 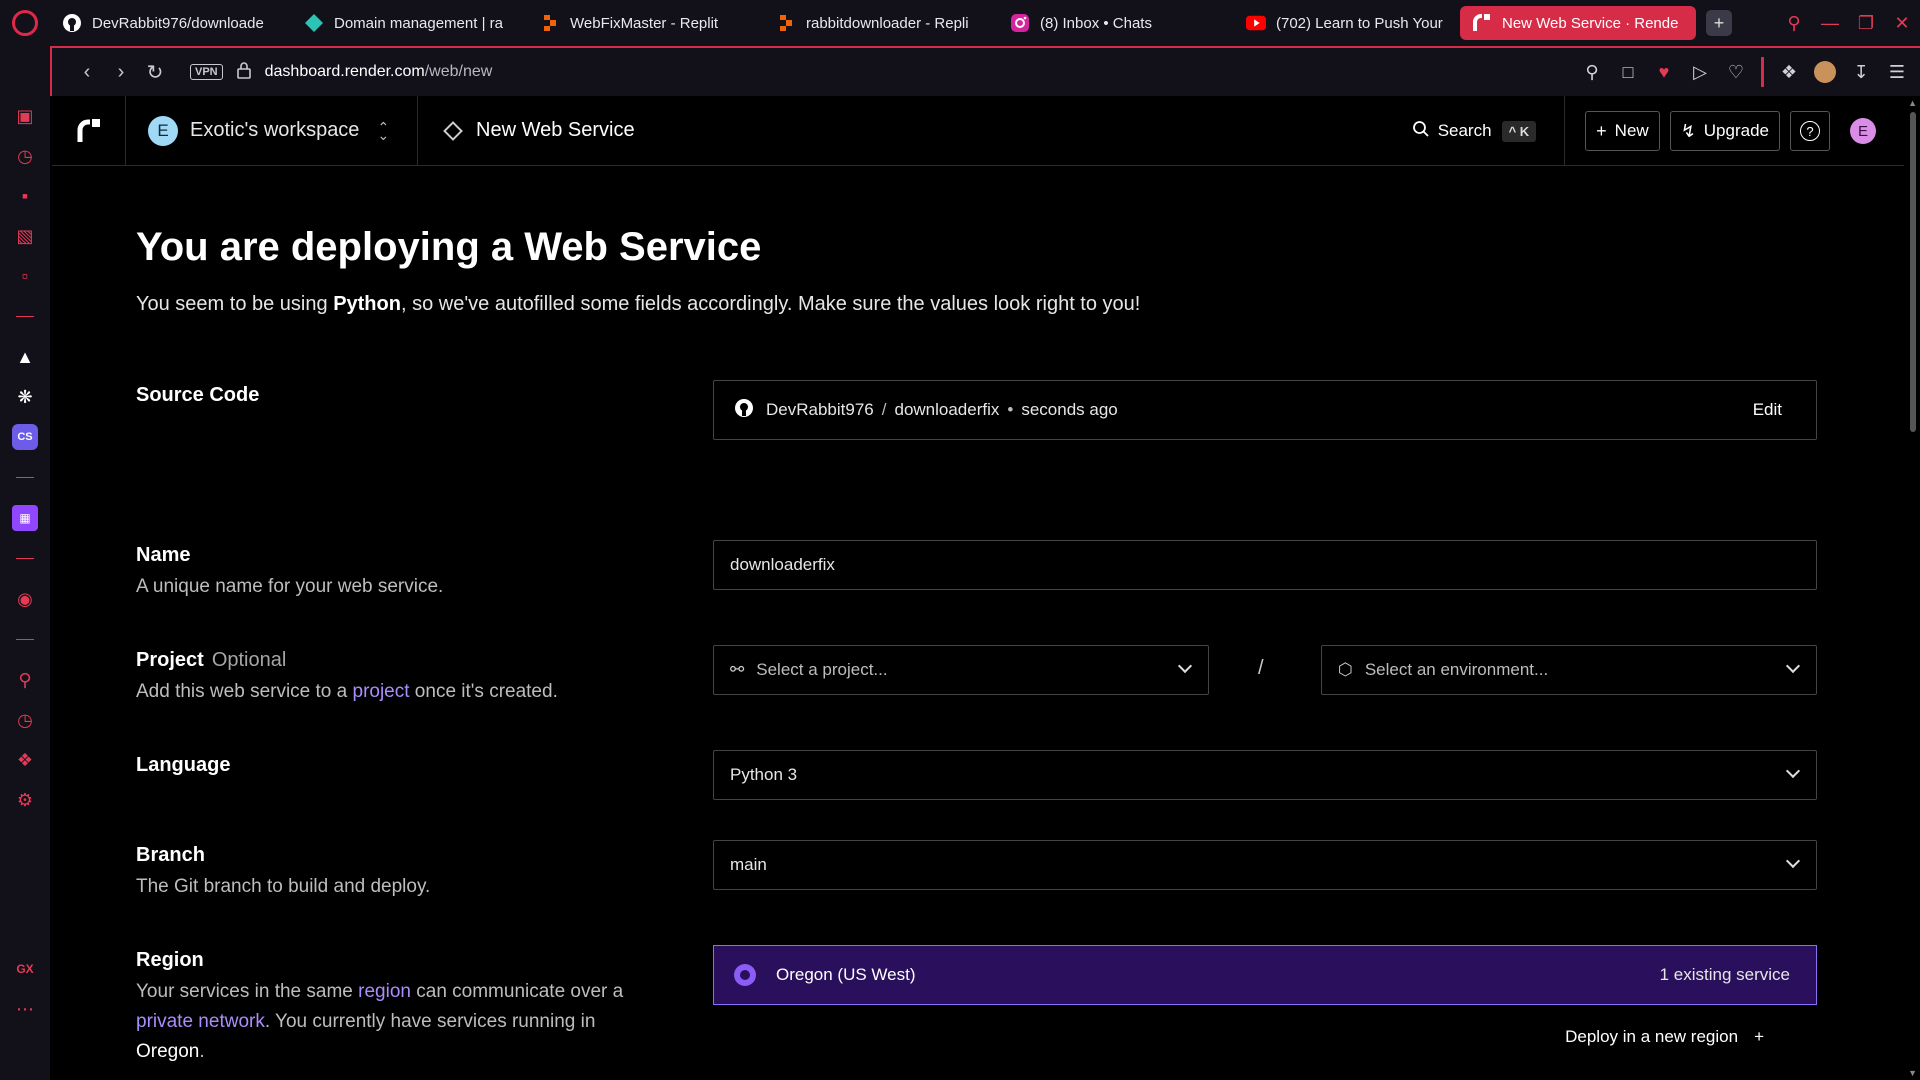 What do you see at coordinates (1664, 72) in the screenshot?
I see `pocket-icon: ♥` at bounding box center [1664, 72].